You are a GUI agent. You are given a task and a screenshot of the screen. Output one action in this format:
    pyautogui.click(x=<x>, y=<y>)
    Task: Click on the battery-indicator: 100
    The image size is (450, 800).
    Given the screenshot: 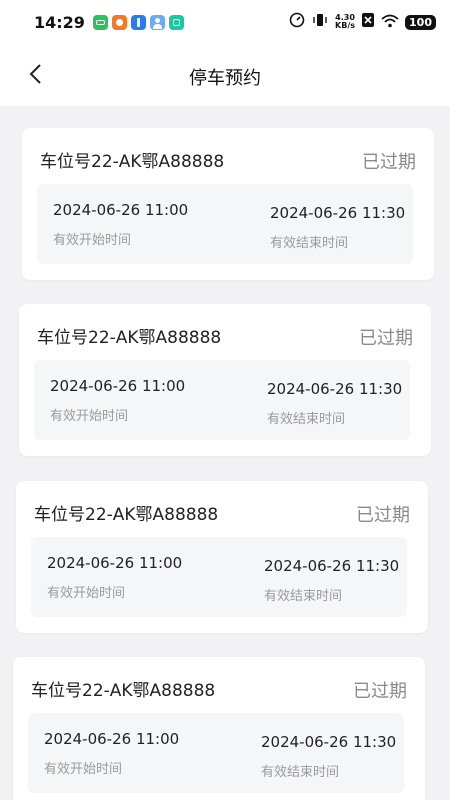 What is the action you would take?
    pyautogui.click(x=420, y=22)
    